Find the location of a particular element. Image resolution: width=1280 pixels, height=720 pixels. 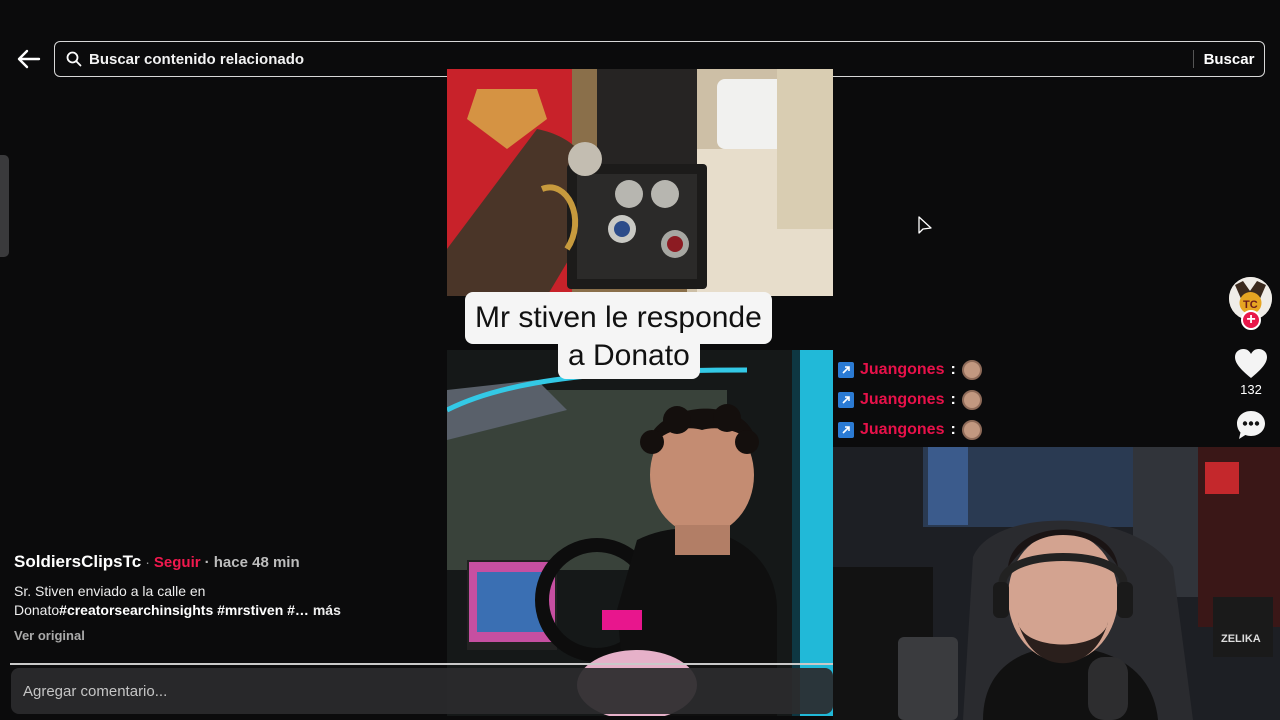

like-button is located at coordinates (1251, 364).